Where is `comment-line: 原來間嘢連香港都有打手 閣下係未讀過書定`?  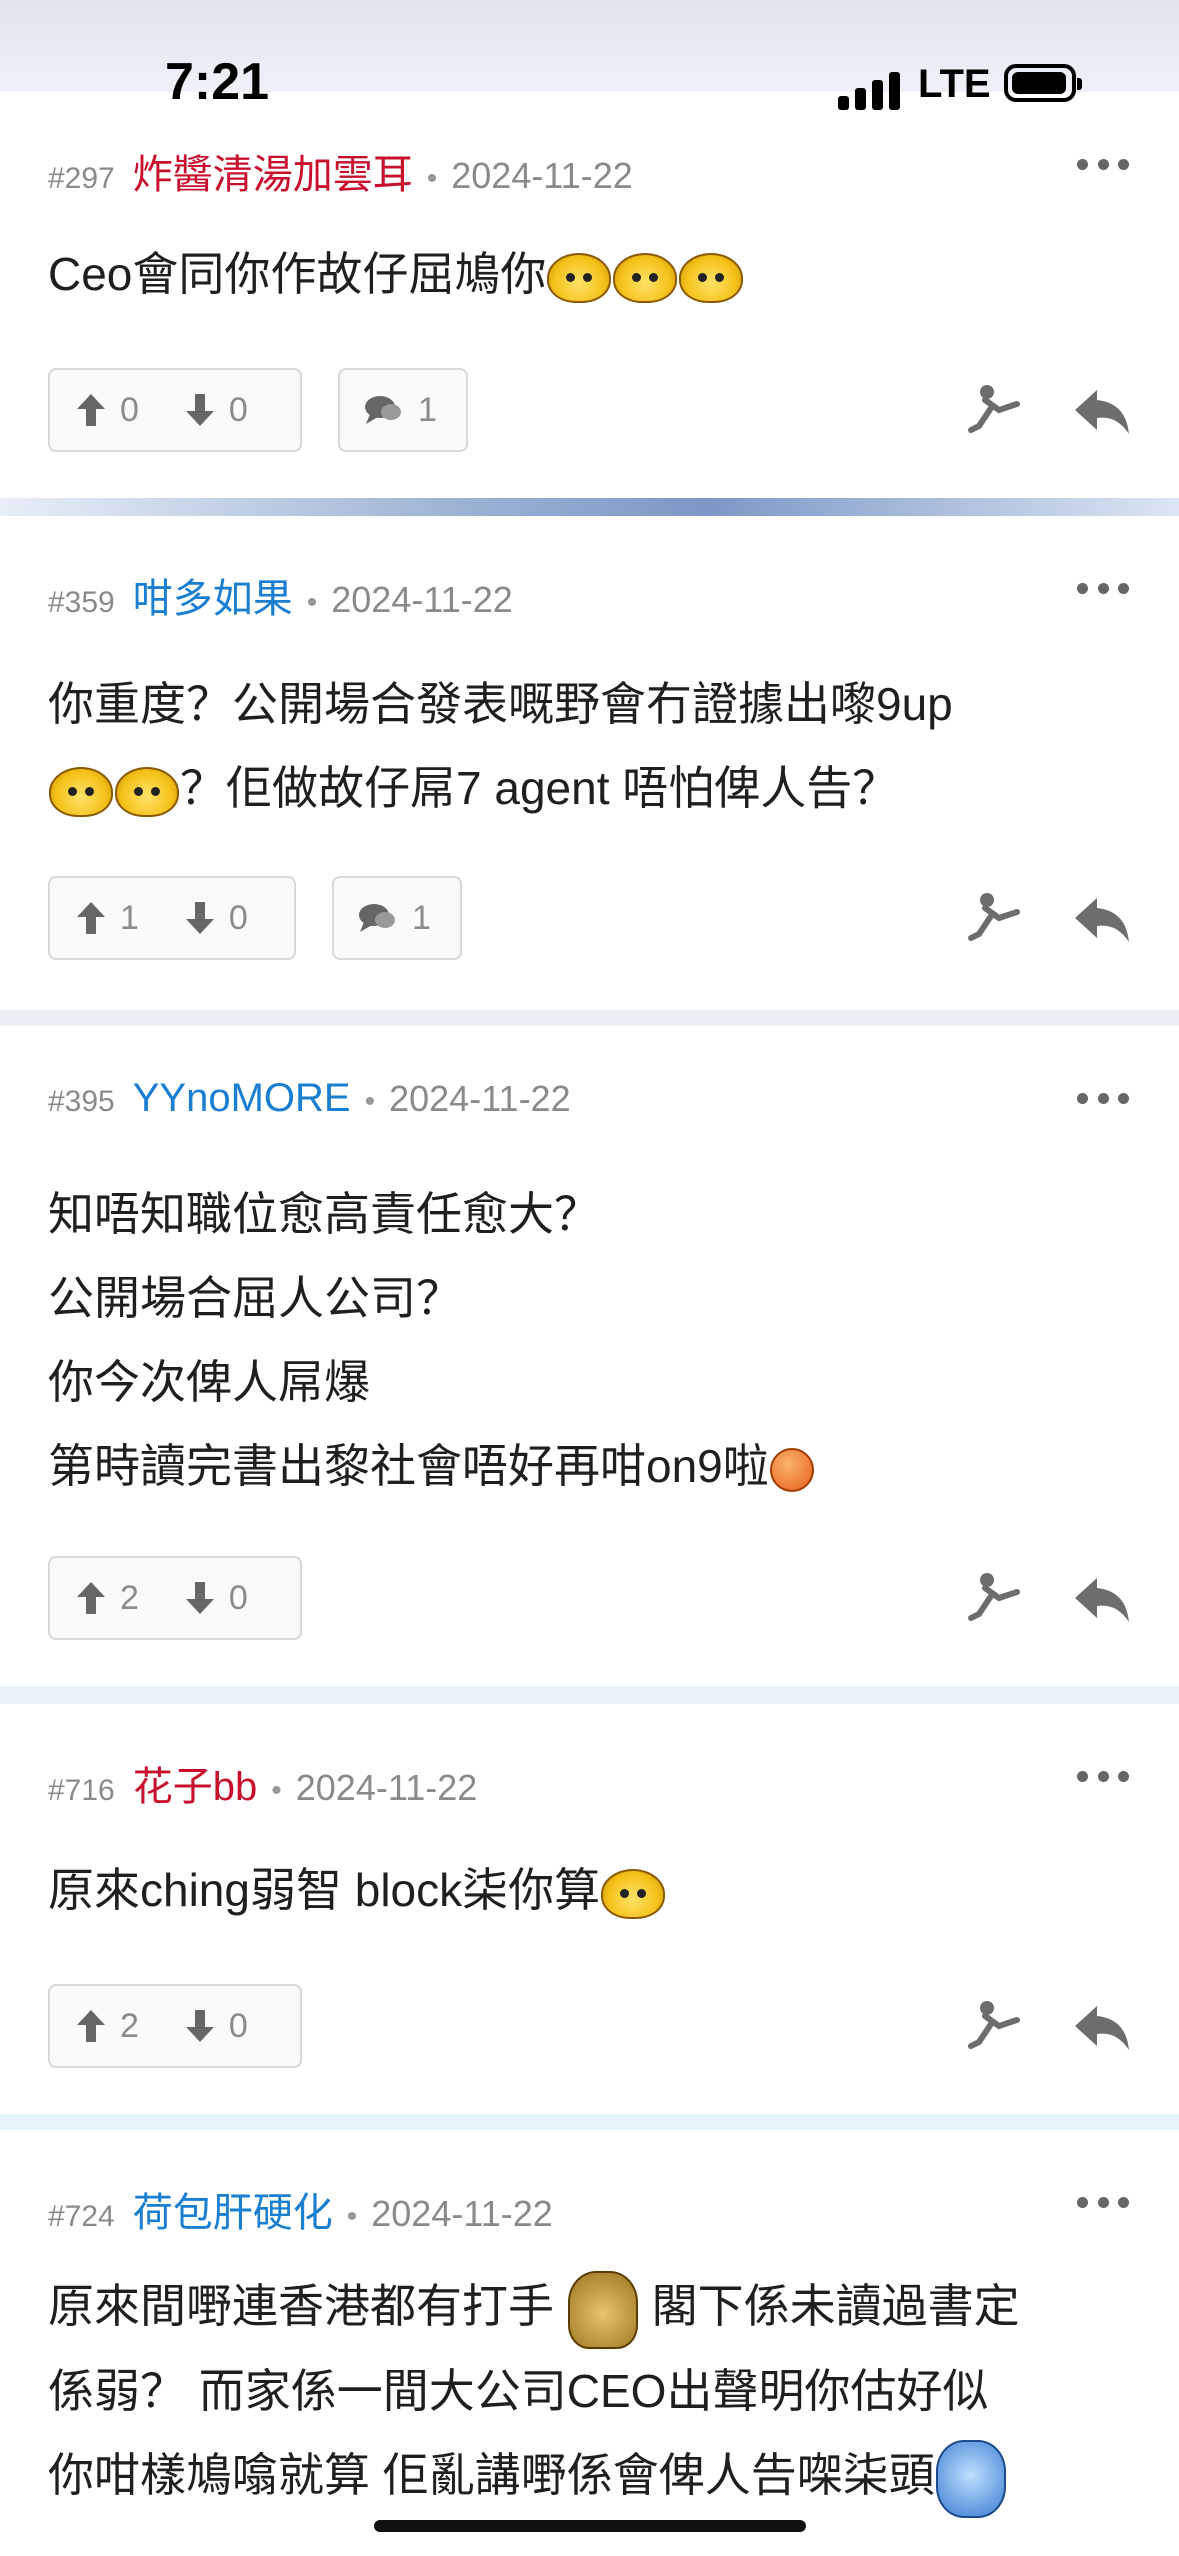
comment-line: 原來間嘢連香港都有打手 閣下係未讀過書定 is located at coordinates (593, 2306).